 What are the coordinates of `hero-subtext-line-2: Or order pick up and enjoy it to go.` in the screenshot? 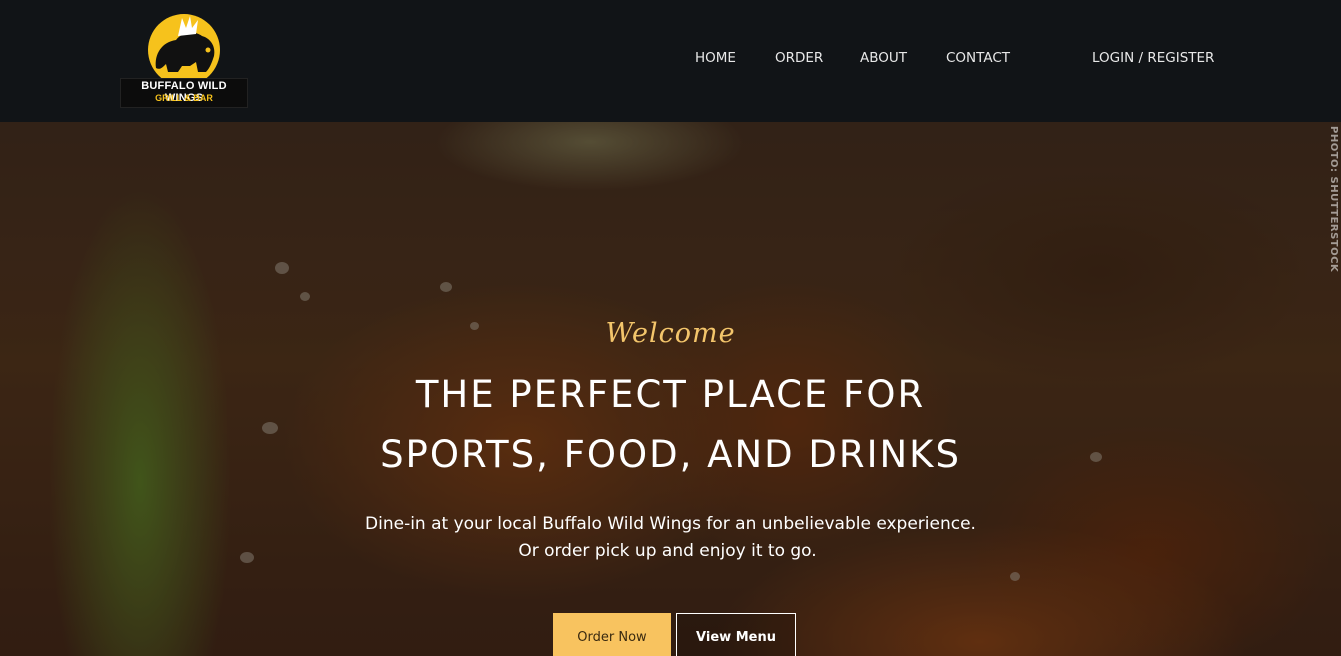 It's located at (667, 551).